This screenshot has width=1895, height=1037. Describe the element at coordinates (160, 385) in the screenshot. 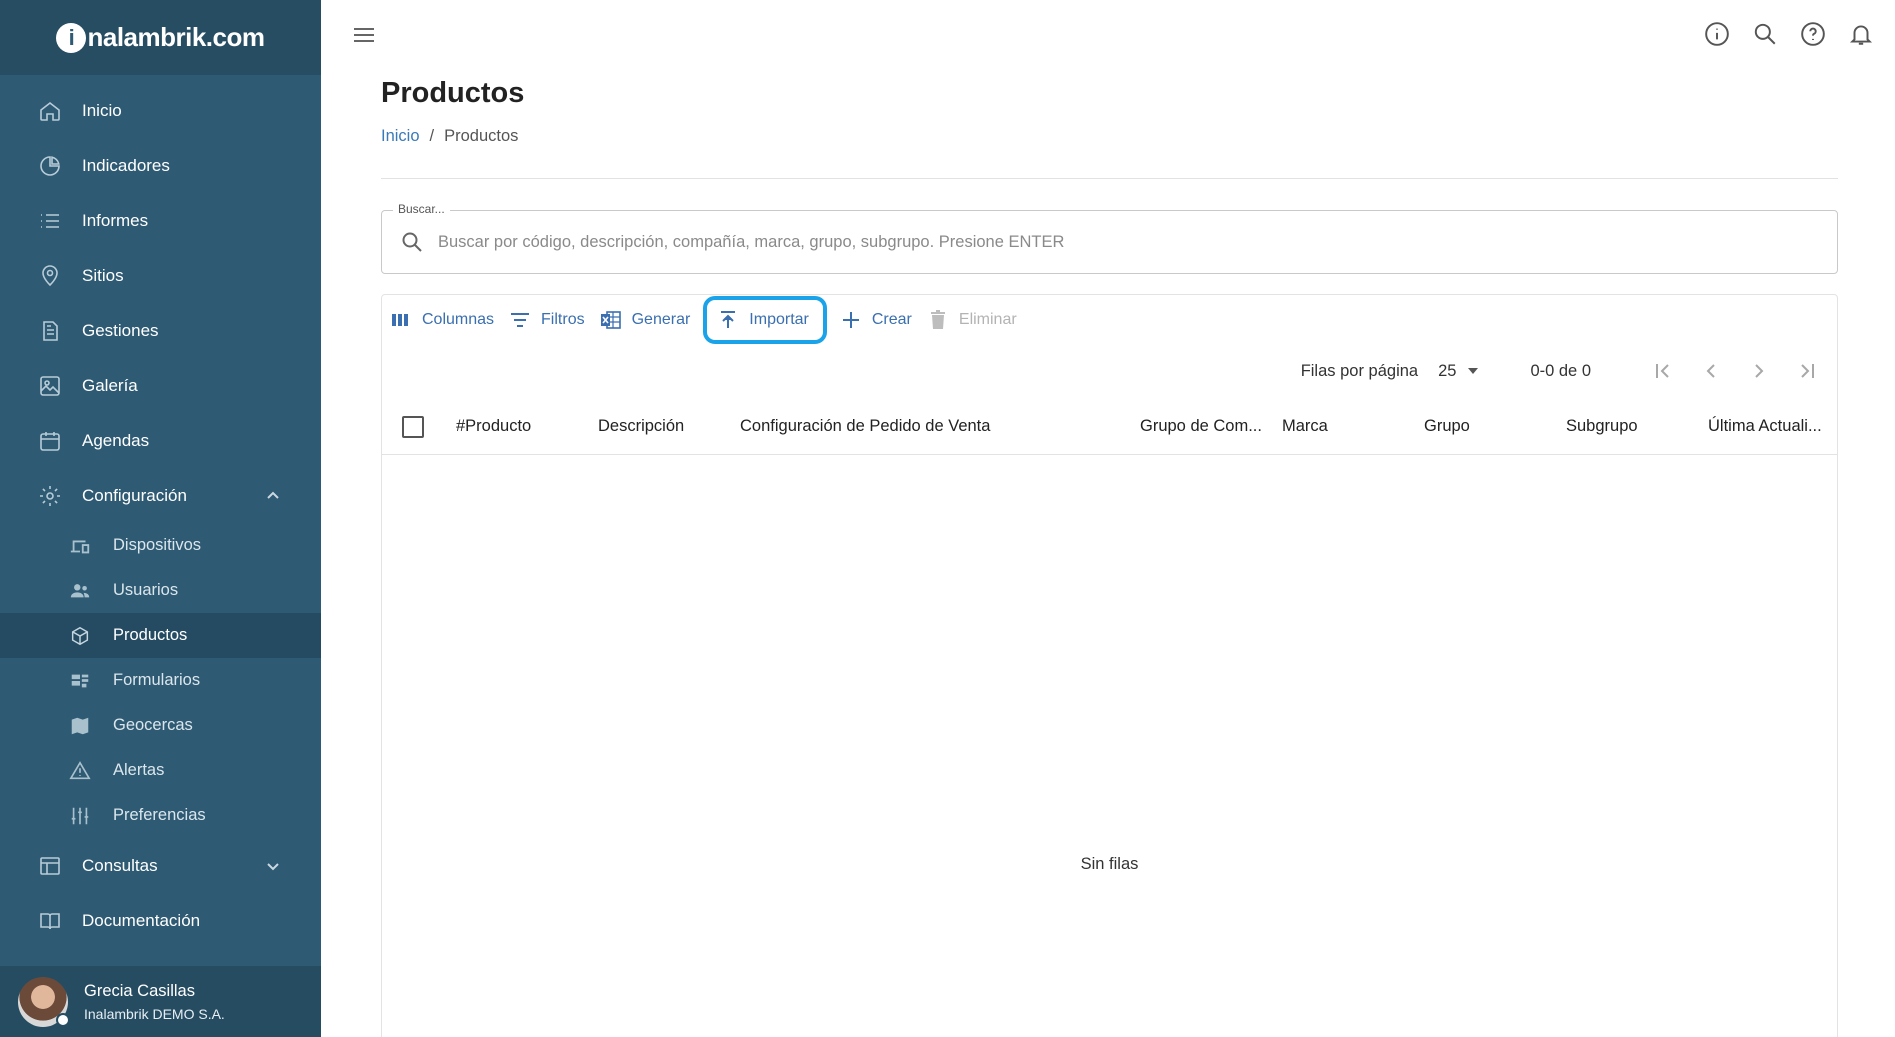

I see `sidebar-item-galeria: Galería` at that location.